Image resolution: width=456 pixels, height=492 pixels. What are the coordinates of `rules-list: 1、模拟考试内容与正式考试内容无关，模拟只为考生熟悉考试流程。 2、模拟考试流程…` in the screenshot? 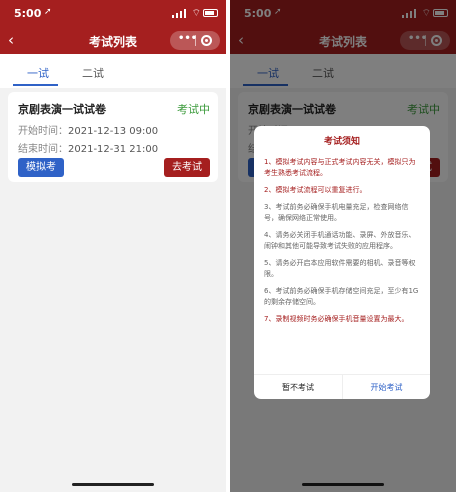 It's located at (343, 244).